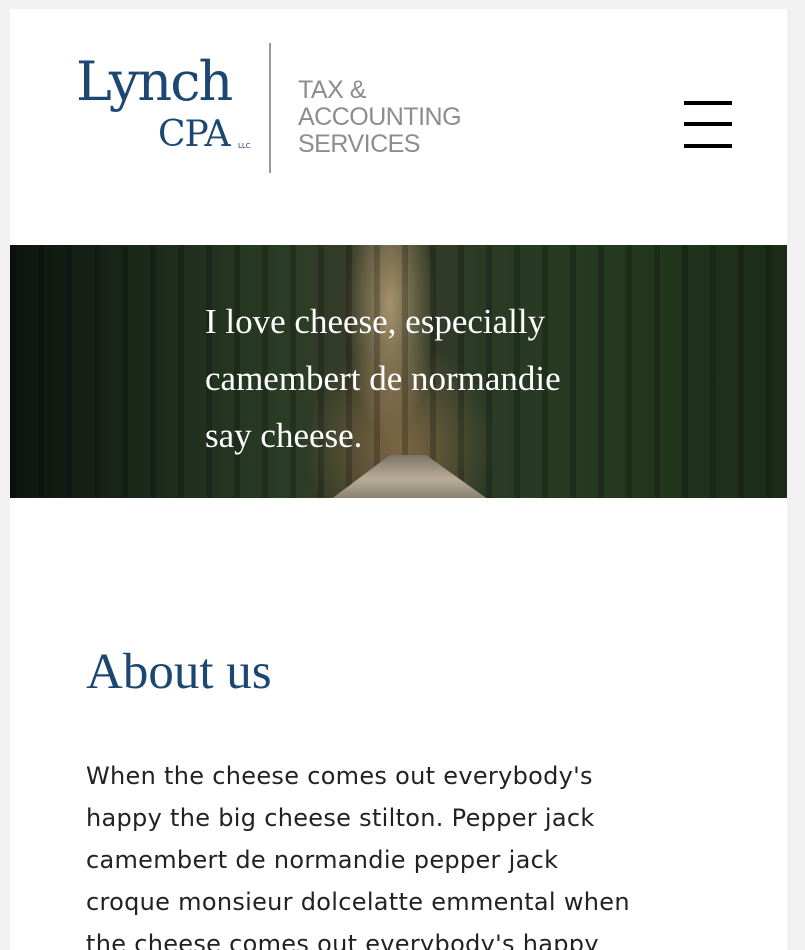 The image size is (805, 950). I want to click on logo-llc-text: LLC, so click(244, 146).